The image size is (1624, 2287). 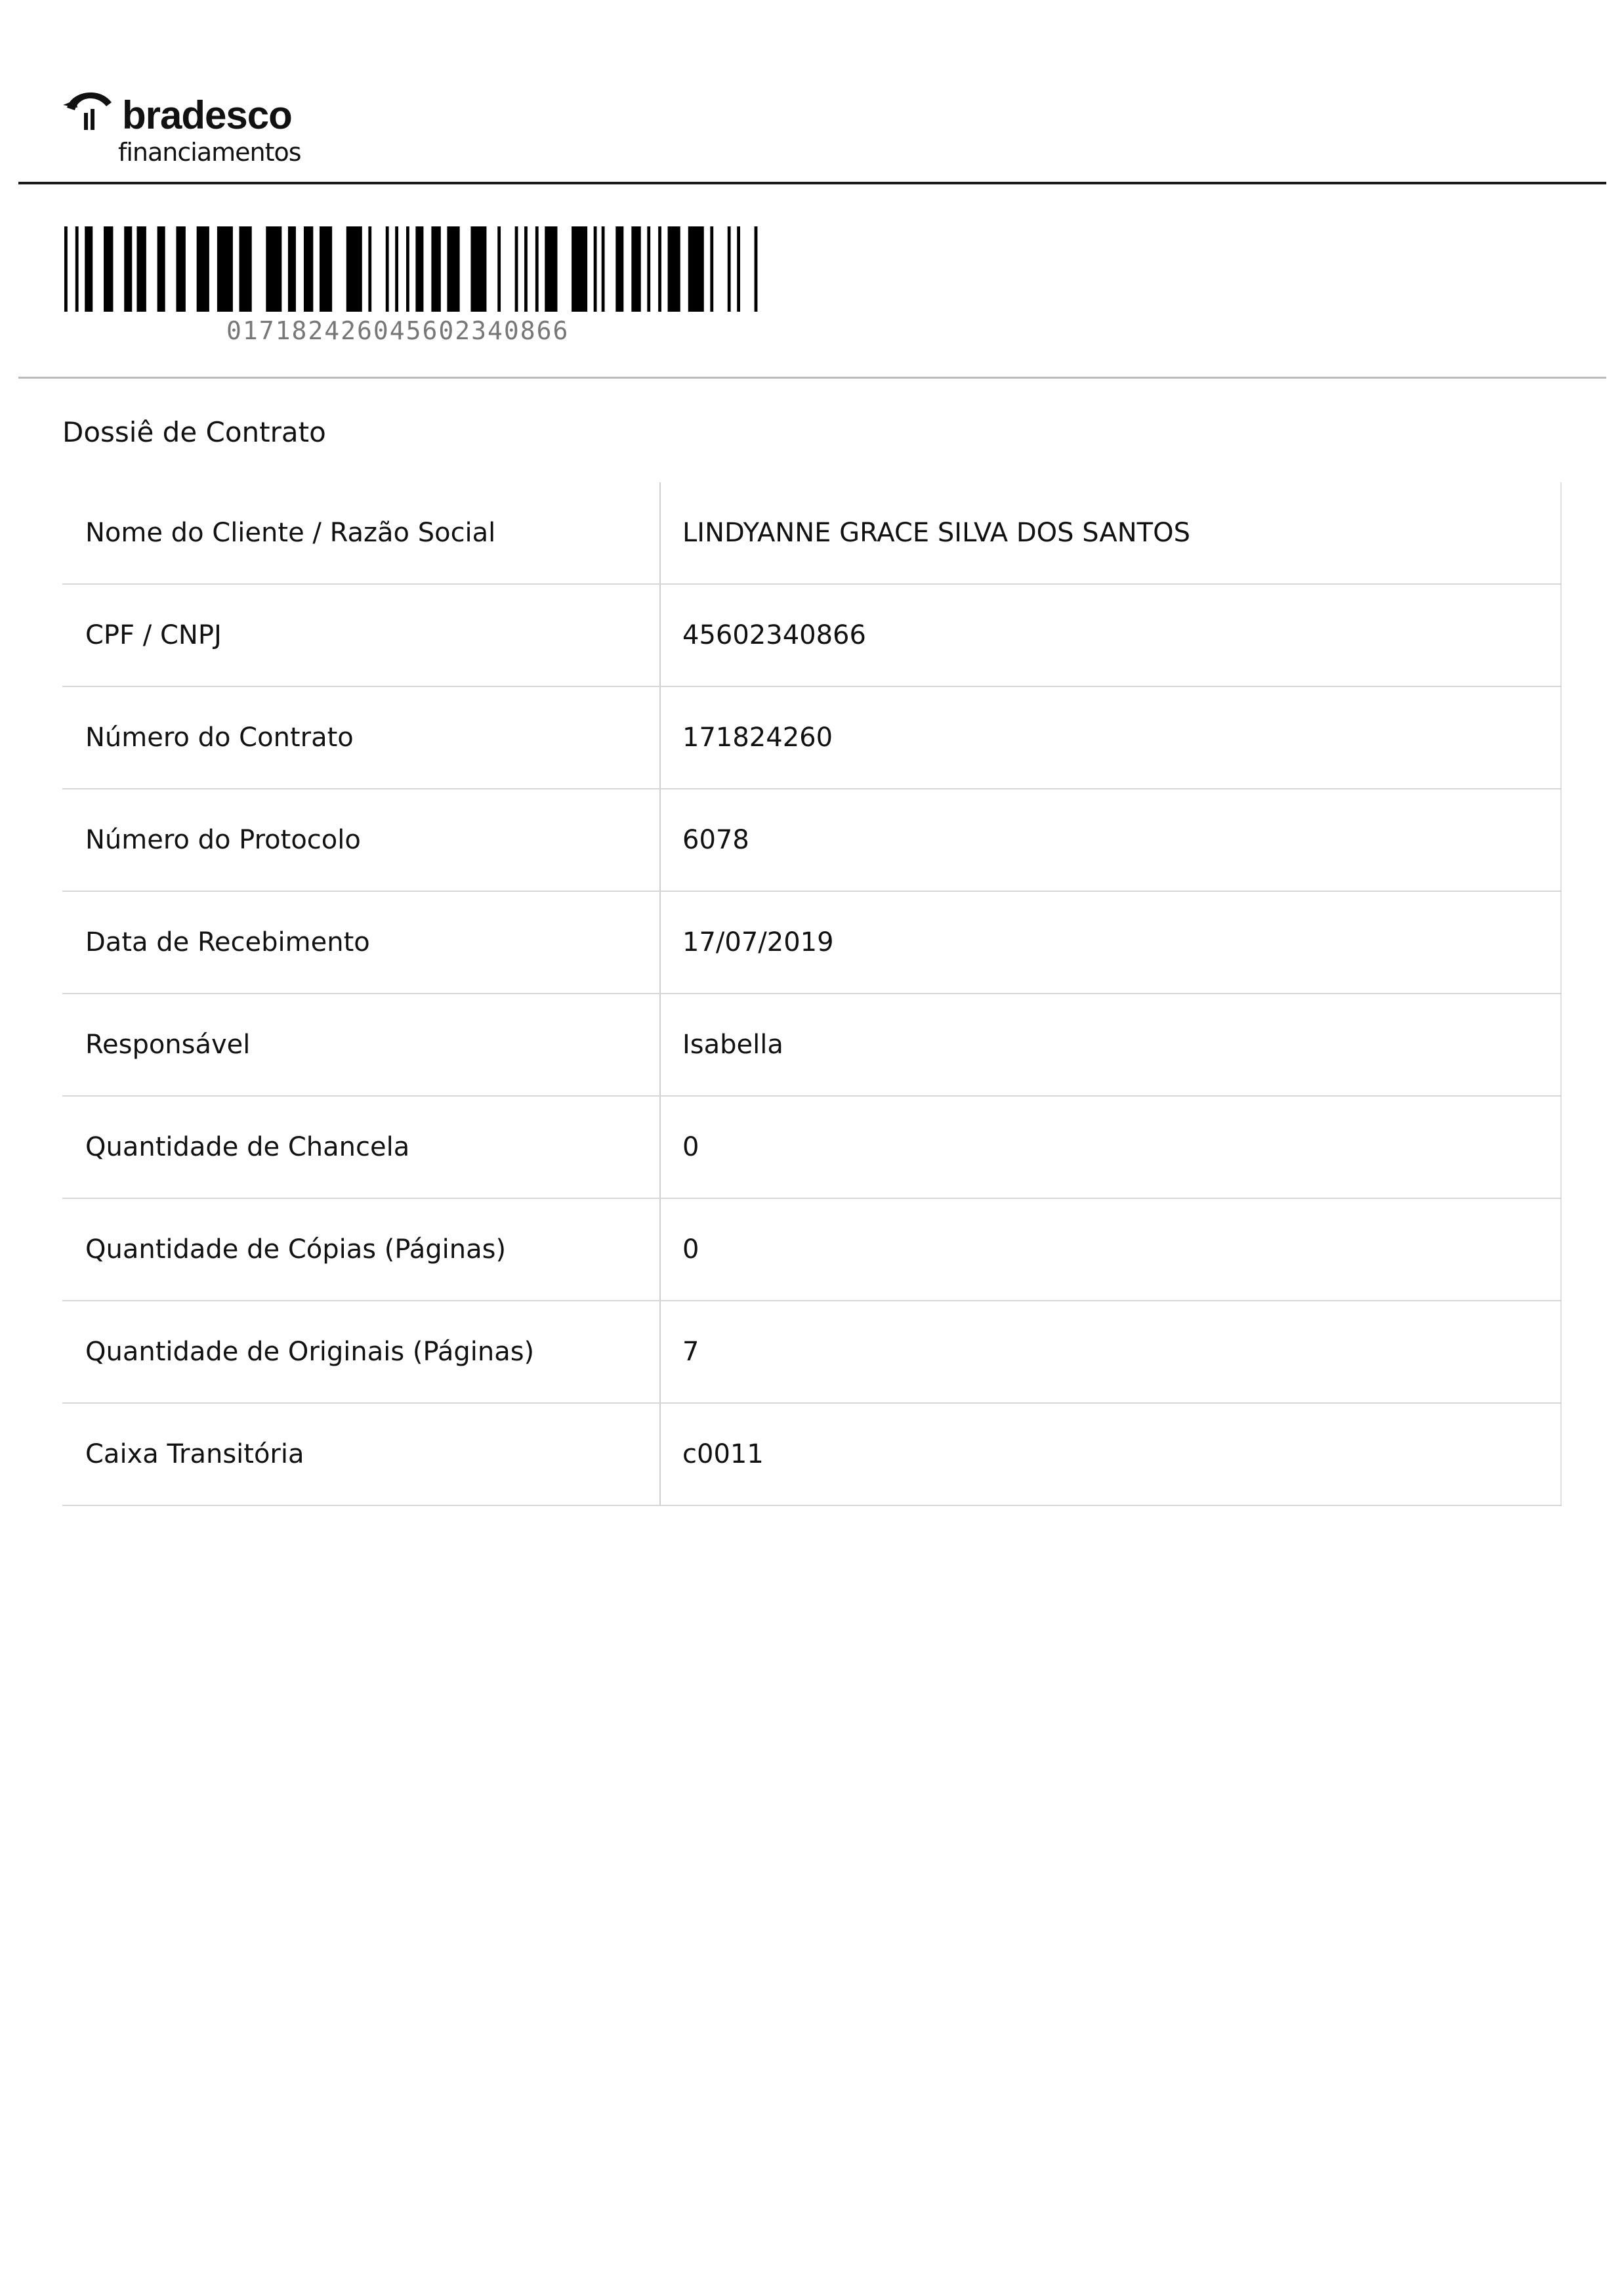 I want to click on row-label: Data de Recebimento, so click(x=361, y=942).